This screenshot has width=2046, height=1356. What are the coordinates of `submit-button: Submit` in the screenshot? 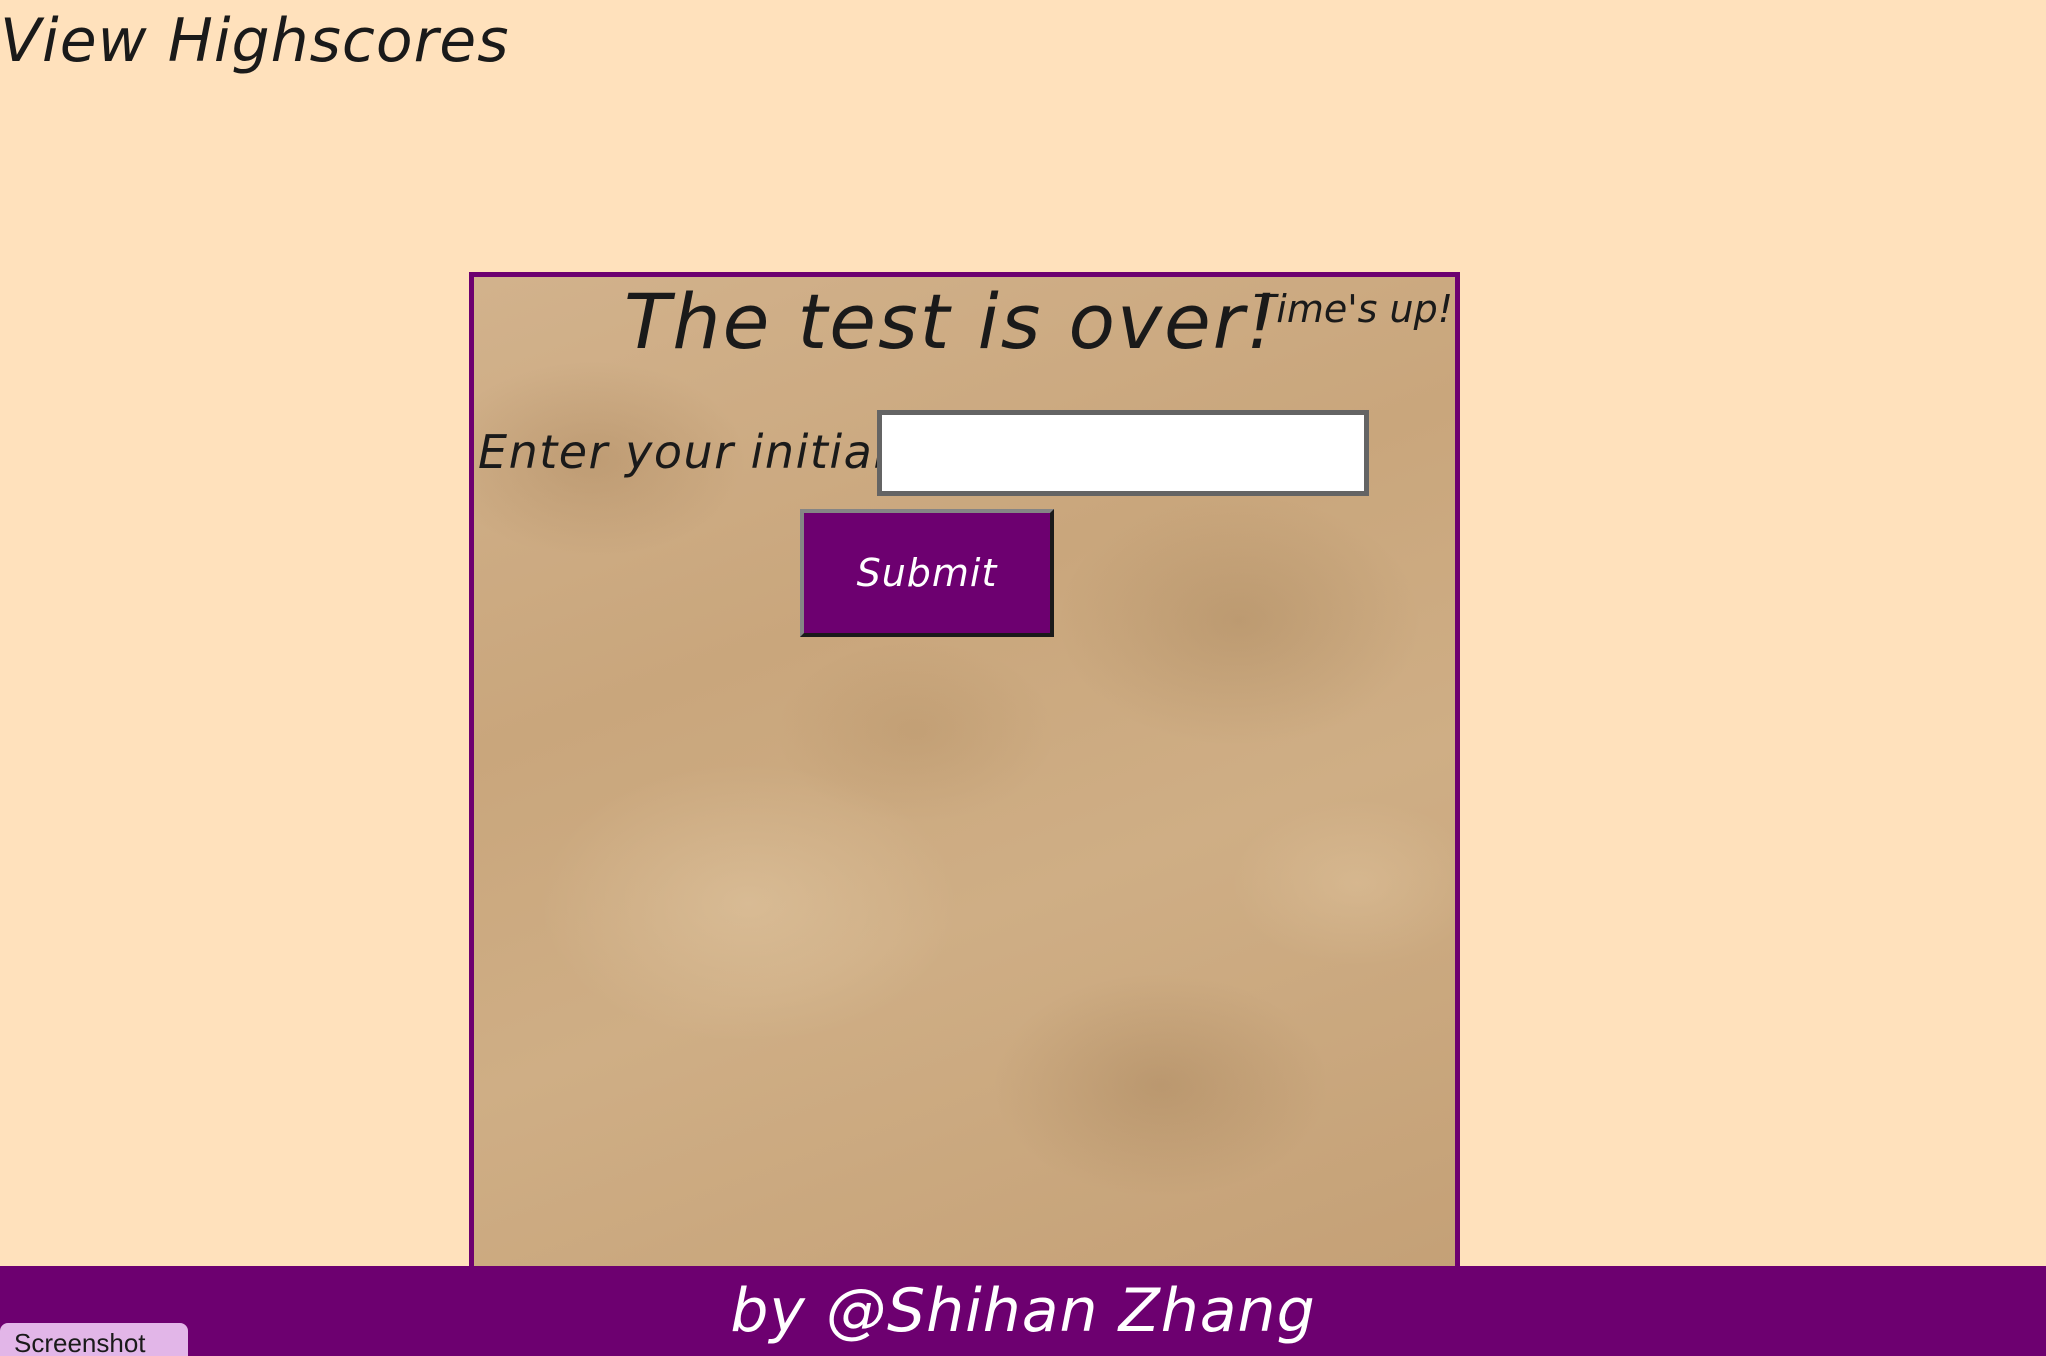 It's located at (927, 573).